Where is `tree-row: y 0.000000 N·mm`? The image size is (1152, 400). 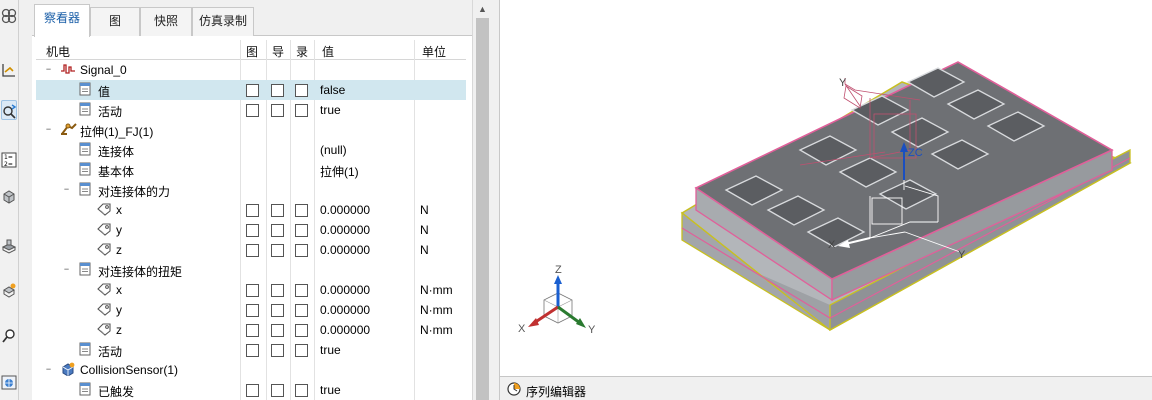
tree-row: y 0.000000 N·mm is located at coordinates (251, 310).